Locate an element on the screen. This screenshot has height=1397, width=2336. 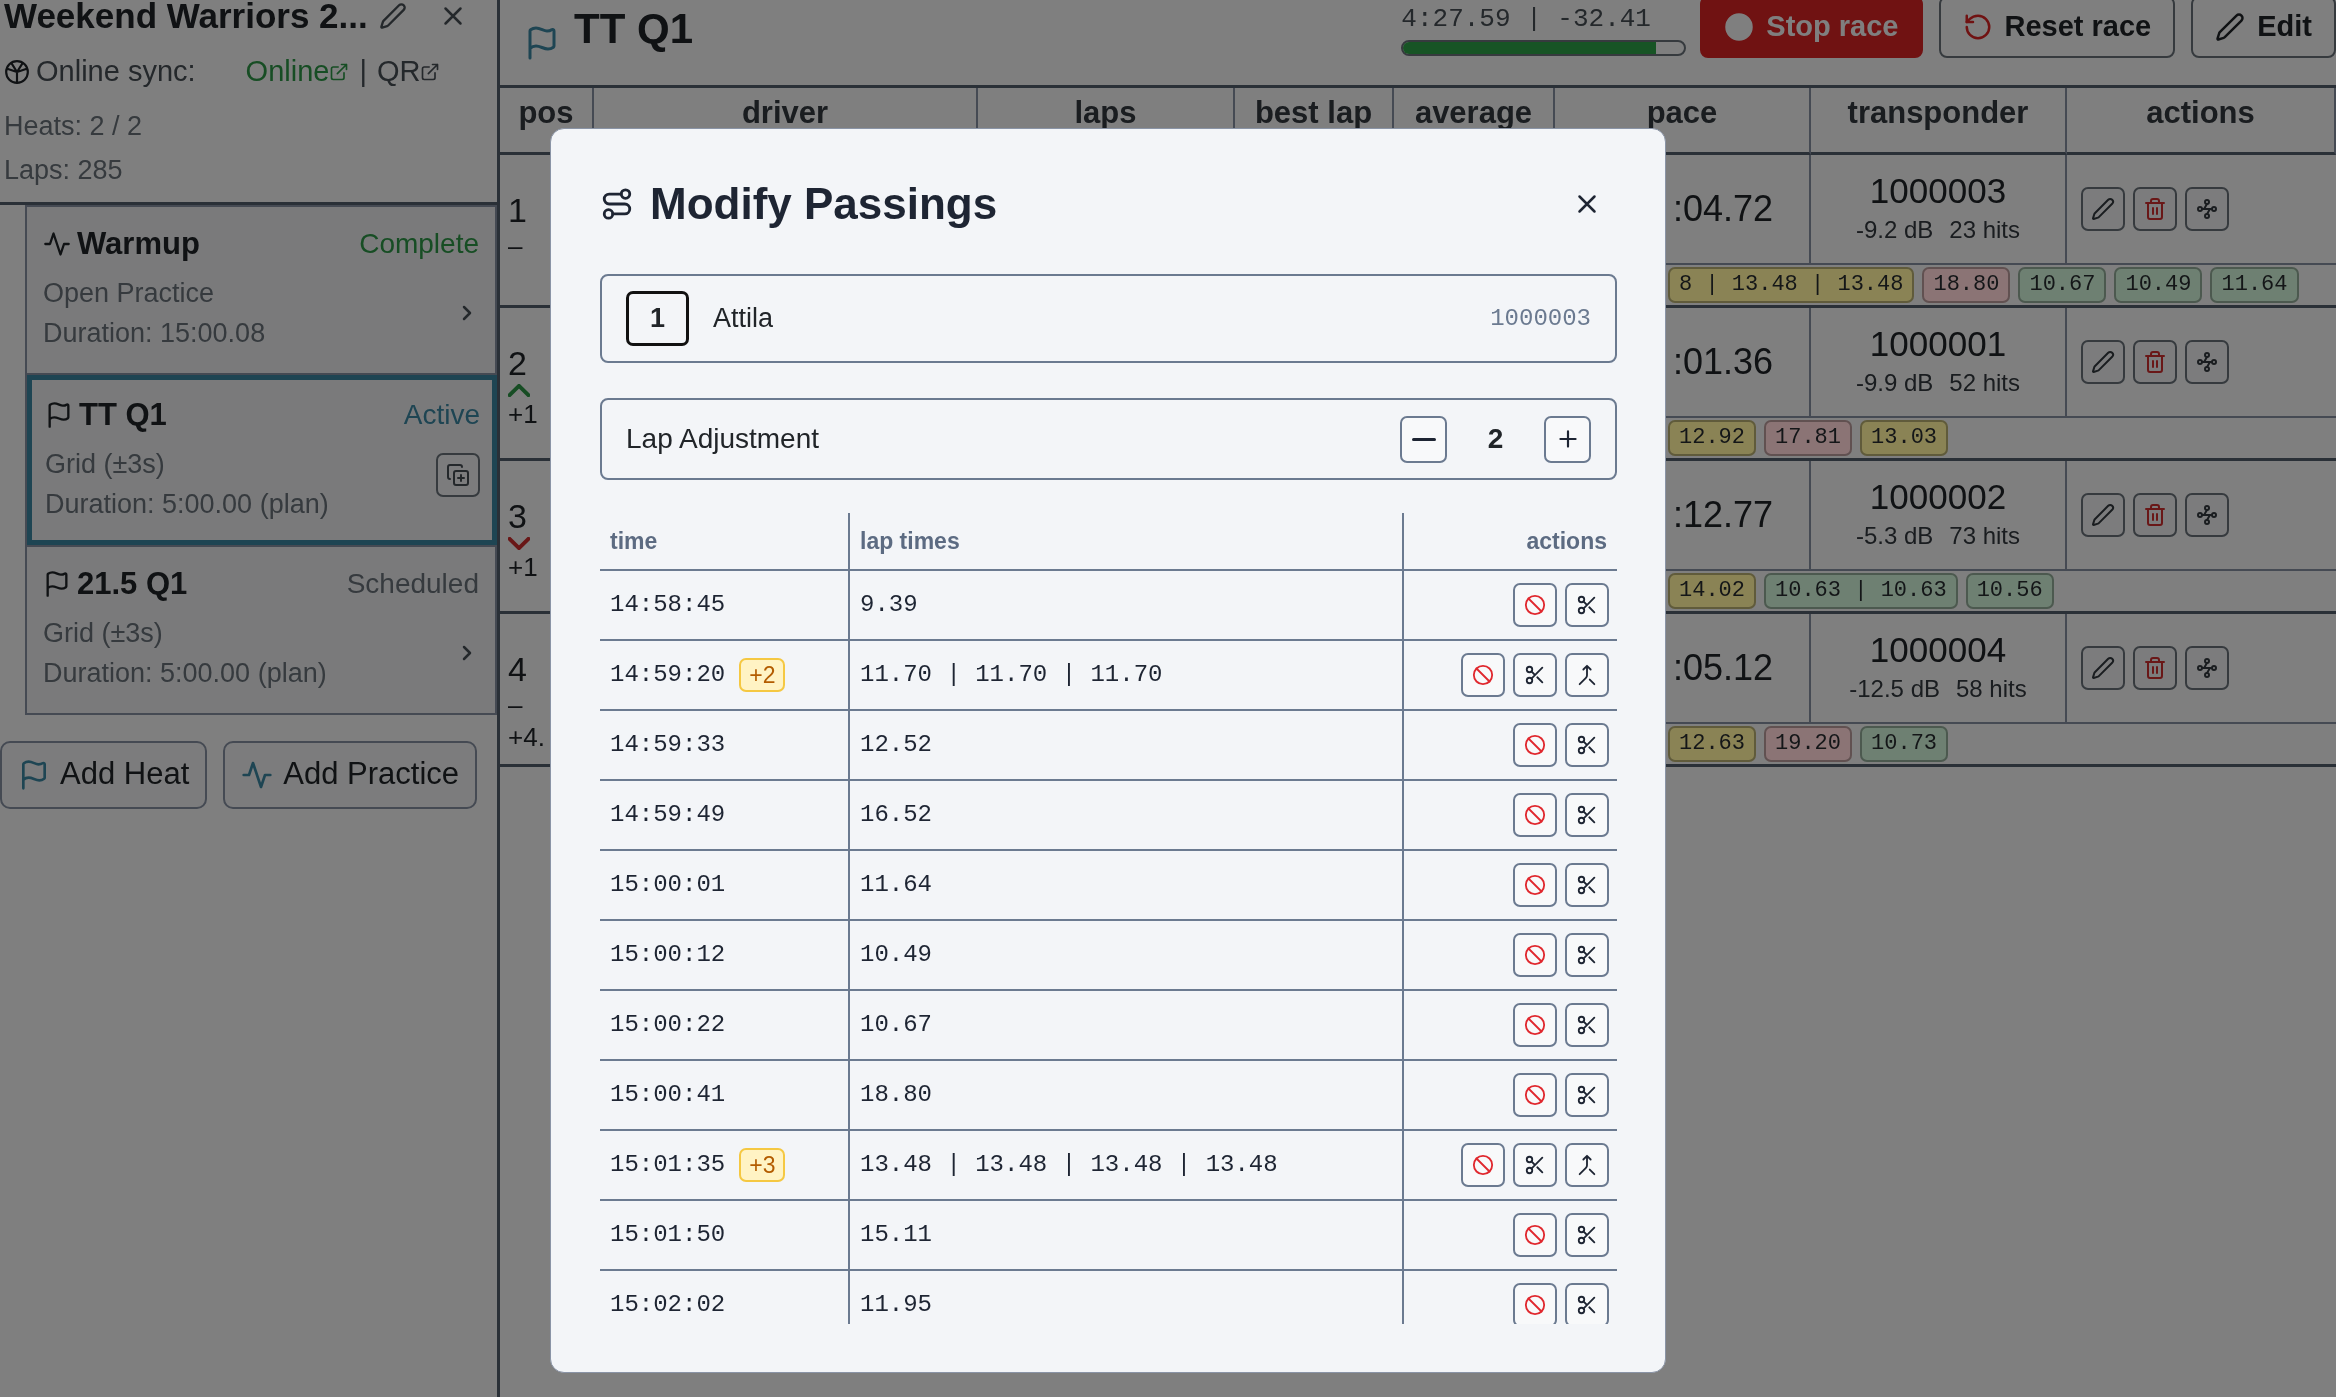
heat-card: 21.5 Q1 Scheduled Grid (±3s) Duration: 5:00.00 (plan) is located at coordinates (262, 629).